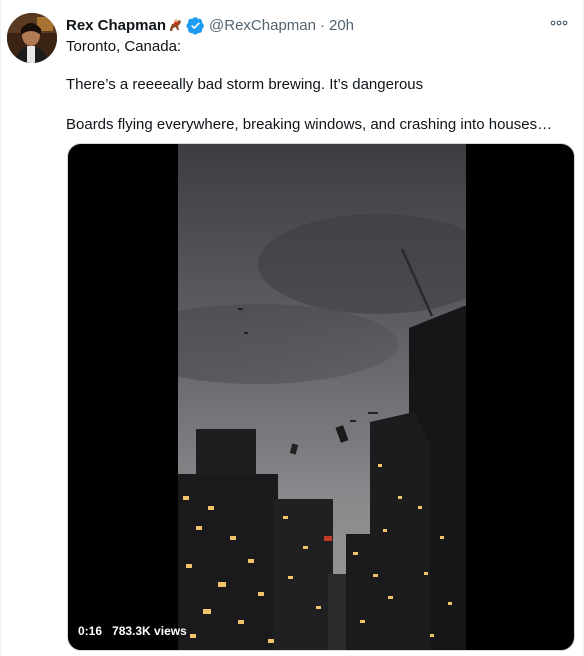 Image resolution: width=584 pixels, height=656 pixels. What do you see at coordinates (195, 25) in the screenshot?
I see `verified-badge-icon` at bounding box center [195, 25].